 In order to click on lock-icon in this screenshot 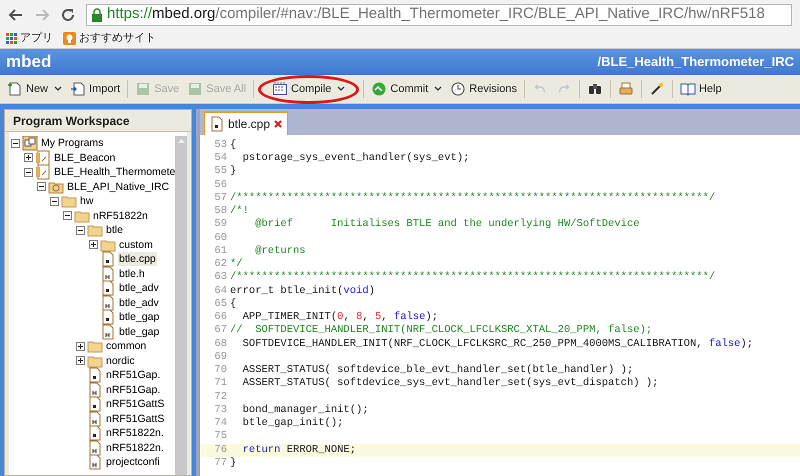, I will do `click(97, 15)`.